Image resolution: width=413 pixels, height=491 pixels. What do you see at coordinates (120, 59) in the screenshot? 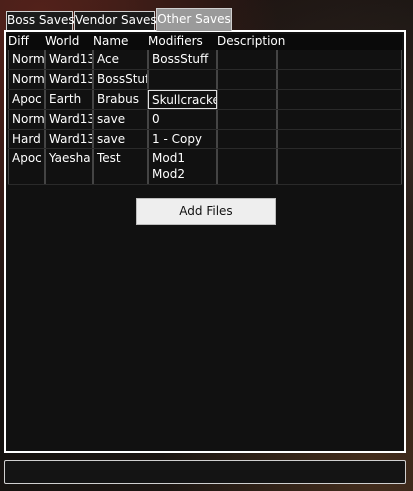
I see `cell-name: Ace` at bounding box center [120, 59].